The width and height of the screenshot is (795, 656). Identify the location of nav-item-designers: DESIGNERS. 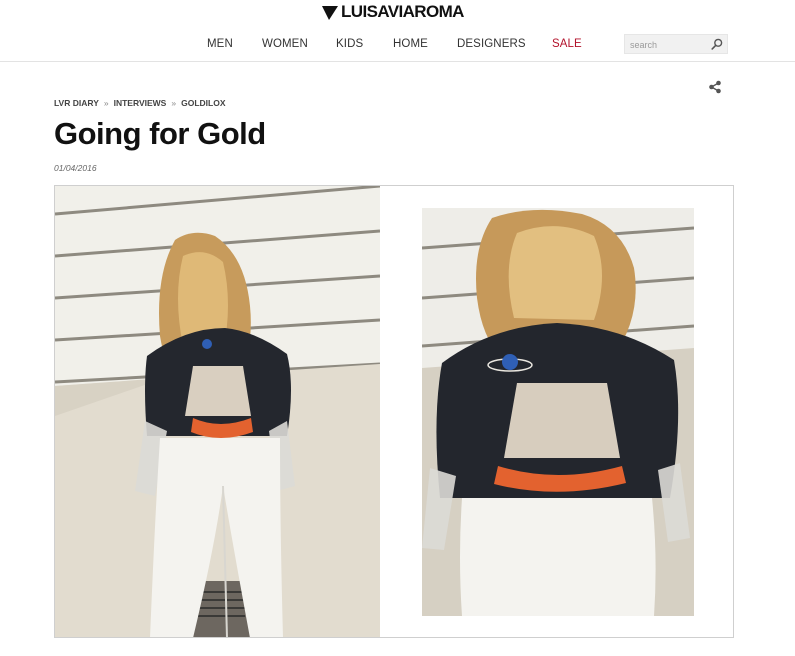
(491, 44).